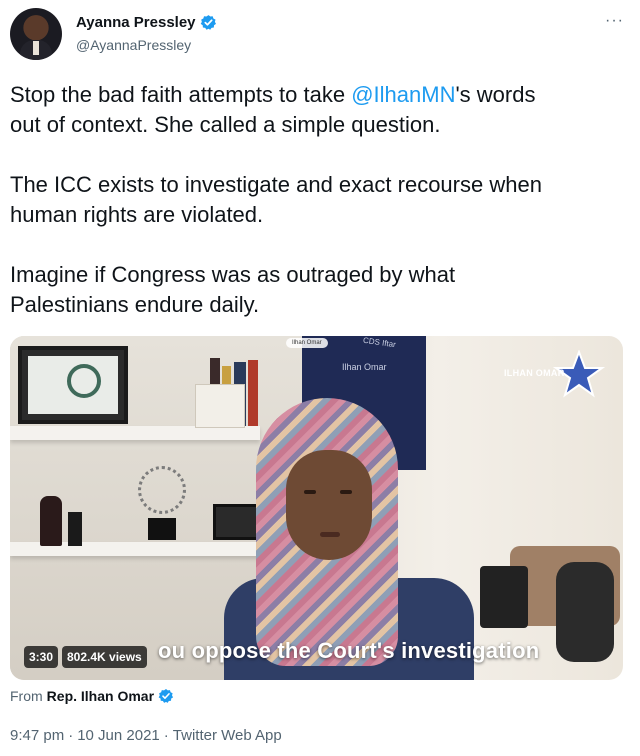 This screenshot has height=756, width=640. Describe the element at coordinates (320, 38) in the screenshot. I see `tweet-header: Ayanna Pressley @AyannaPressley ···` at that location.